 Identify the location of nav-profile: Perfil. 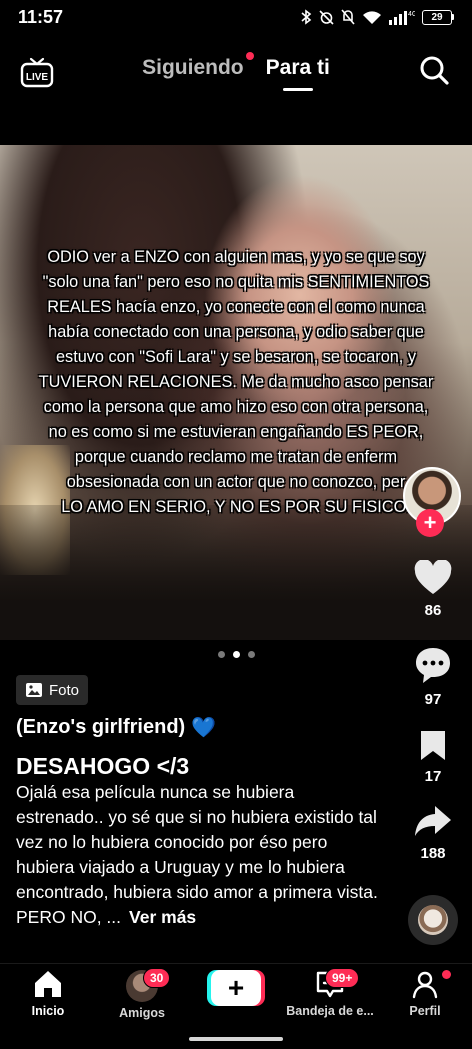
(425, 993).